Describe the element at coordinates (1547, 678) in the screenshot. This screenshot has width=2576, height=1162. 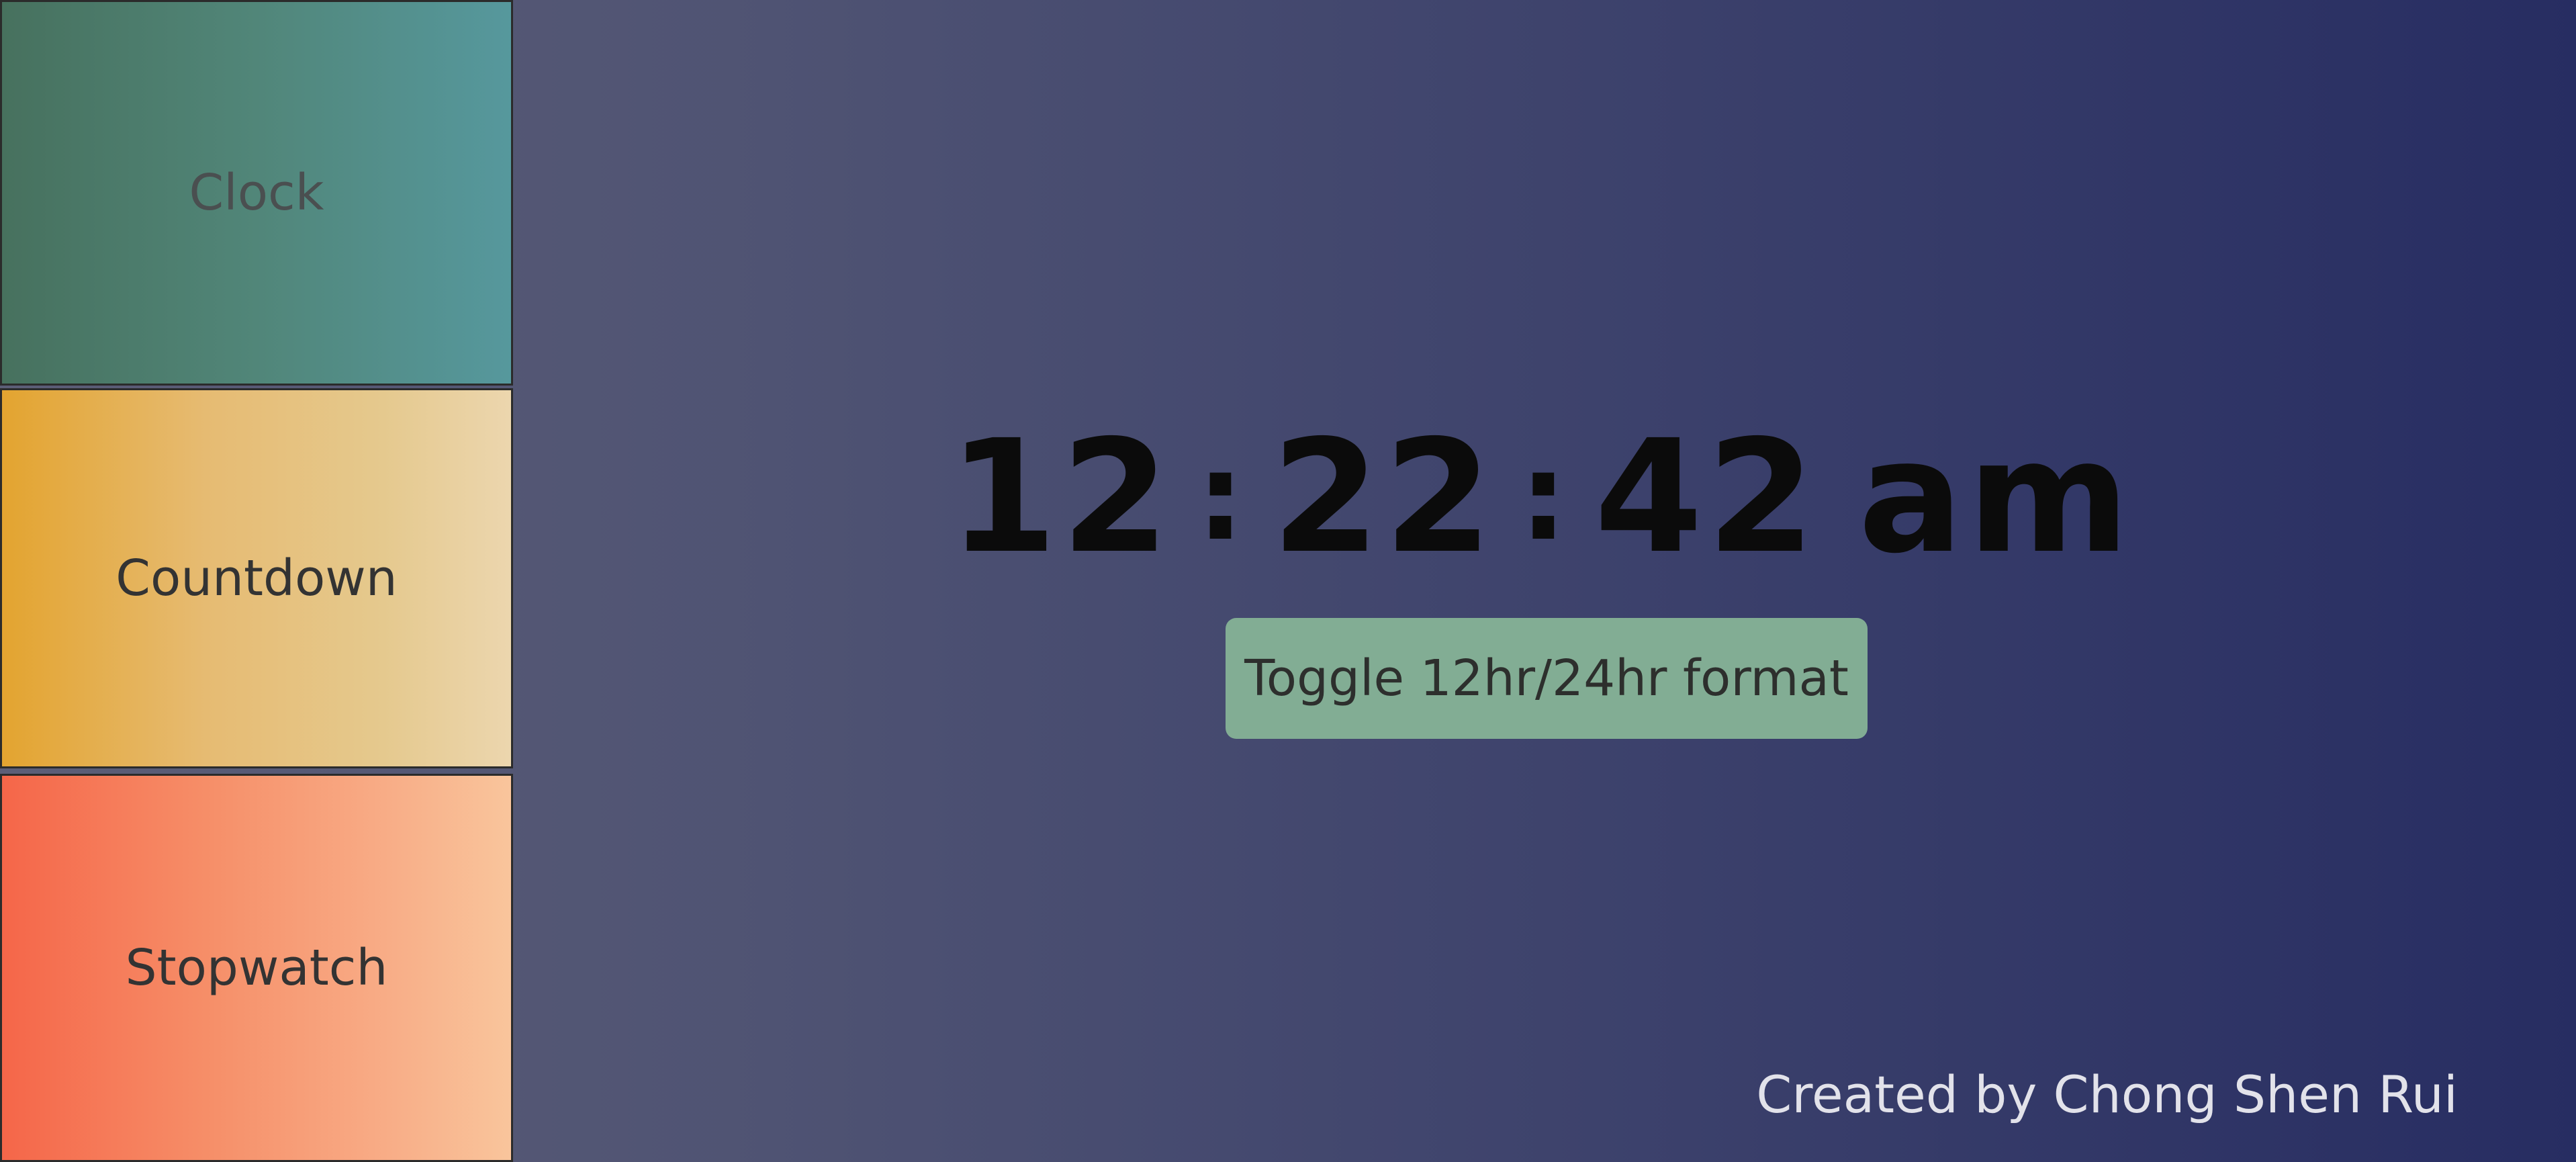
I see `toggle-format-button: Toggle 12hr/24hr format` at that location.